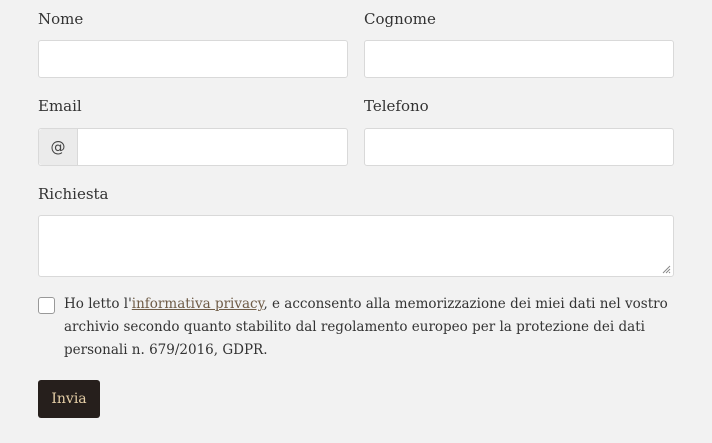  I want to click on request-textarea, so click(356, 246).